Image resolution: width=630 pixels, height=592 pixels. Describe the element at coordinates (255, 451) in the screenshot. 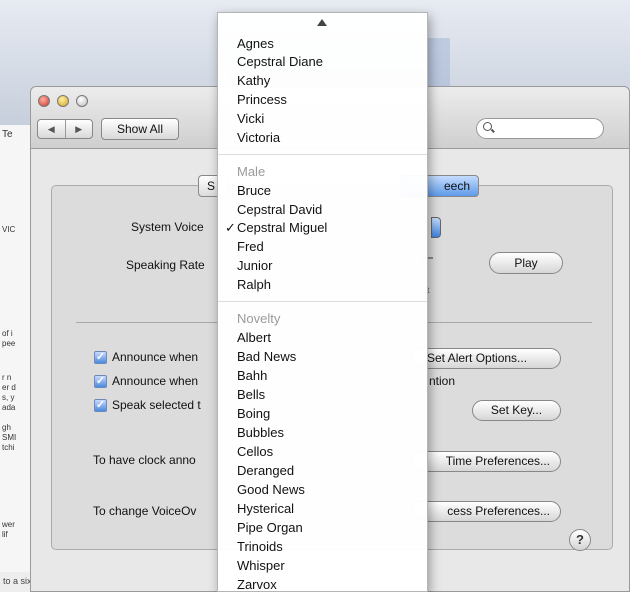

I see `menu-item-cellos: Cellos` at that location.